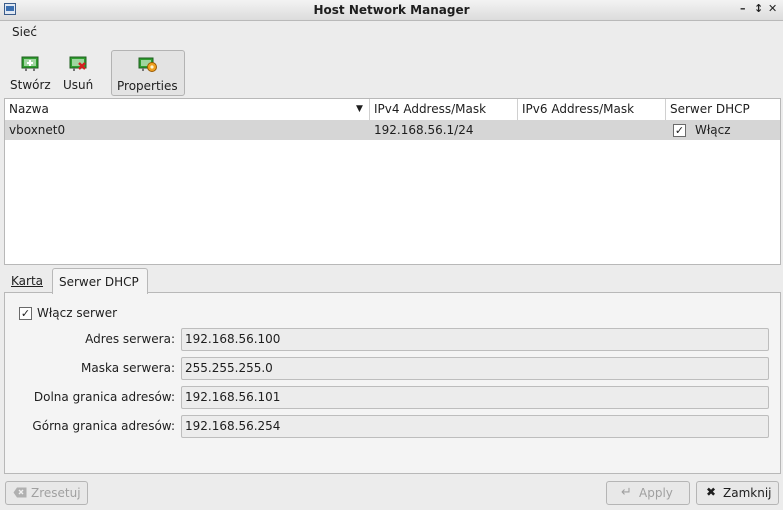 The height and width of the screenshot is (510, 783). I want to click on lower-bound-value: 192.168.56.101, so click(233, 397).